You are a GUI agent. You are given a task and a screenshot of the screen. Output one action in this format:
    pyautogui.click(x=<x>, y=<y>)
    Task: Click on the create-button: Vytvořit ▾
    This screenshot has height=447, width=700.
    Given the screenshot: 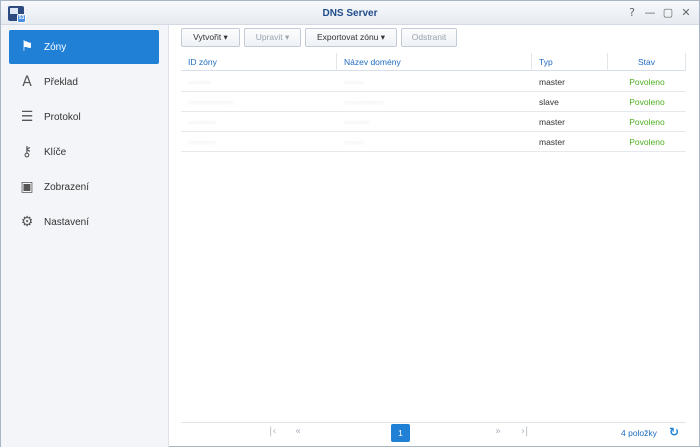 What is the action you would take?
    pyautogui.click(x=210, y=37)
    